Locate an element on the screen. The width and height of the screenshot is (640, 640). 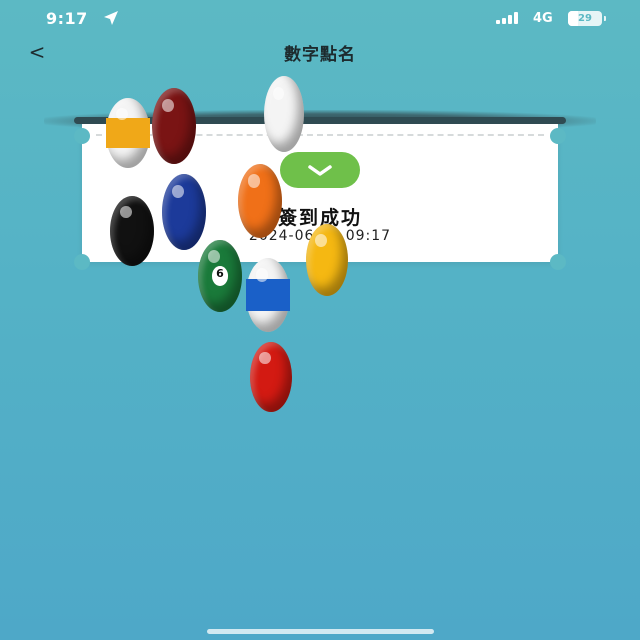
check-icon is located at coordinates (320, 170).